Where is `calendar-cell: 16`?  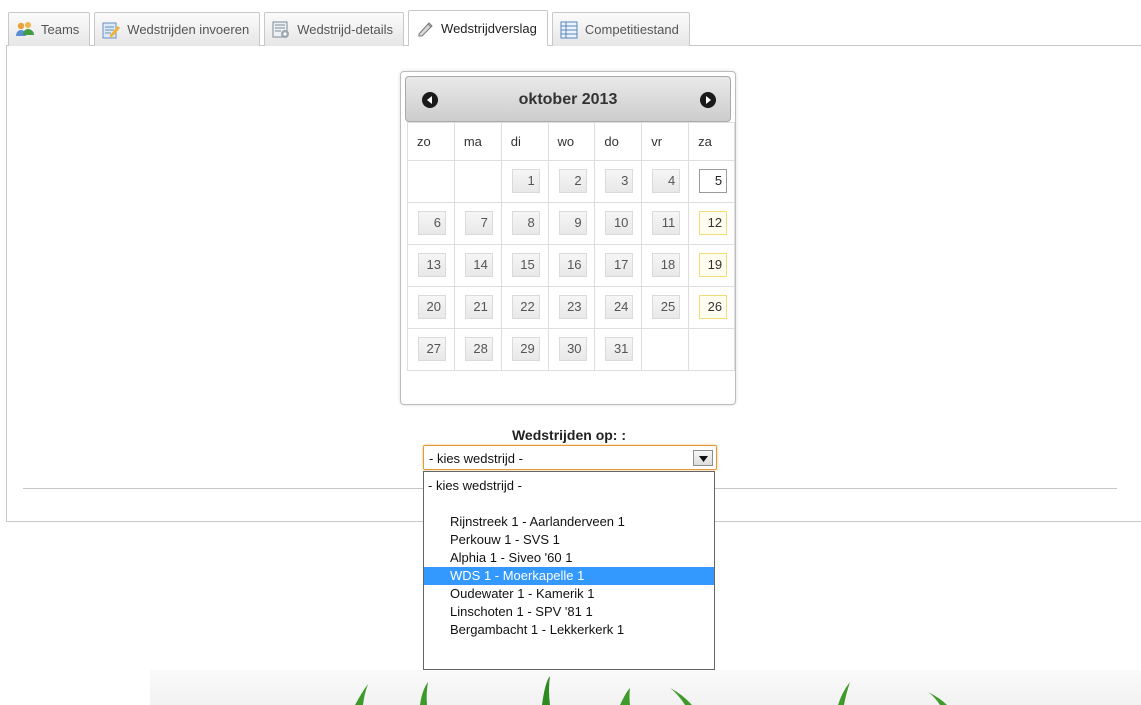
calendar-cell: 16 is located at coordinates (571, 265).